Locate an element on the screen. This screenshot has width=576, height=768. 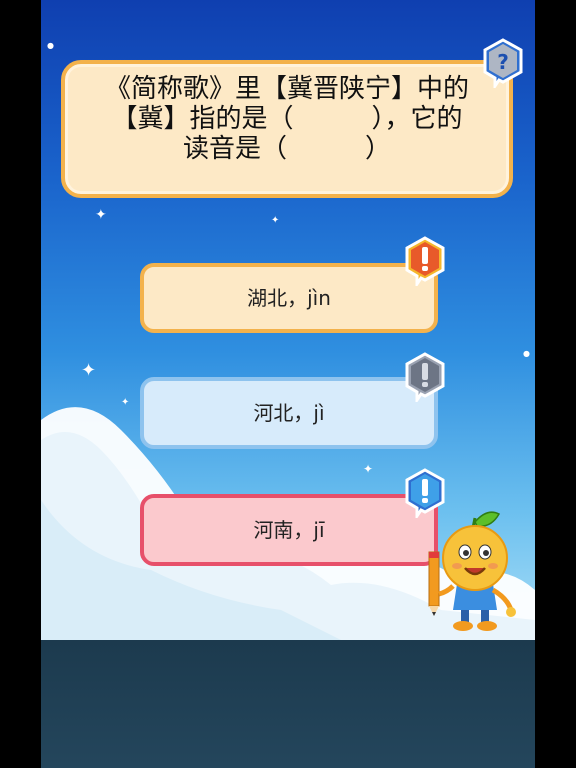
question-line: 《简称歌》里【冀晋陕宁】中的 is located at coordinates (286, 89).